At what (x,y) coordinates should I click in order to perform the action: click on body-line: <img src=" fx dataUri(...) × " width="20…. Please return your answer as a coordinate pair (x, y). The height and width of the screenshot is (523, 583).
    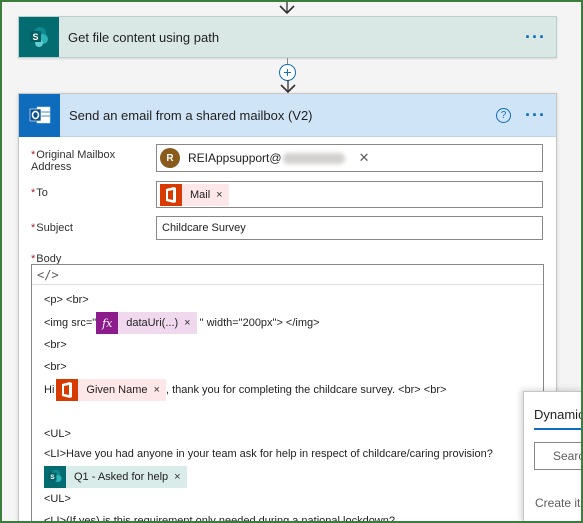
    Looking at the image, I should click on (182, 323).